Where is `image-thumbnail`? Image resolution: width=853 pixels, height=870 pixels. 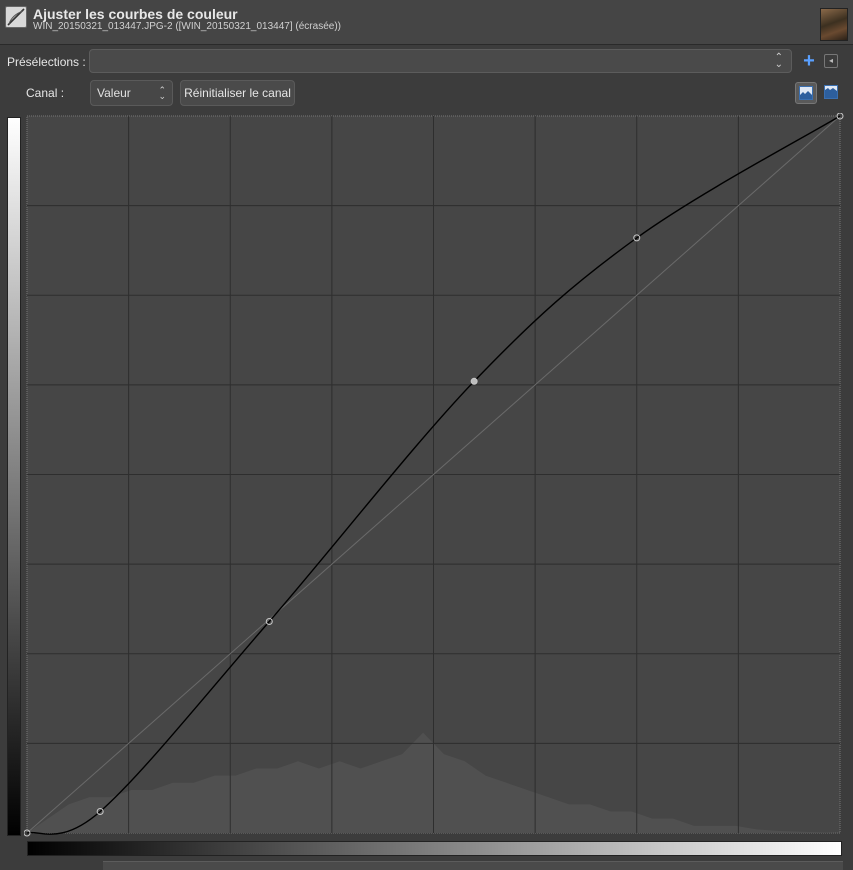
image-thumbnail is located at coordinates (834, 24).